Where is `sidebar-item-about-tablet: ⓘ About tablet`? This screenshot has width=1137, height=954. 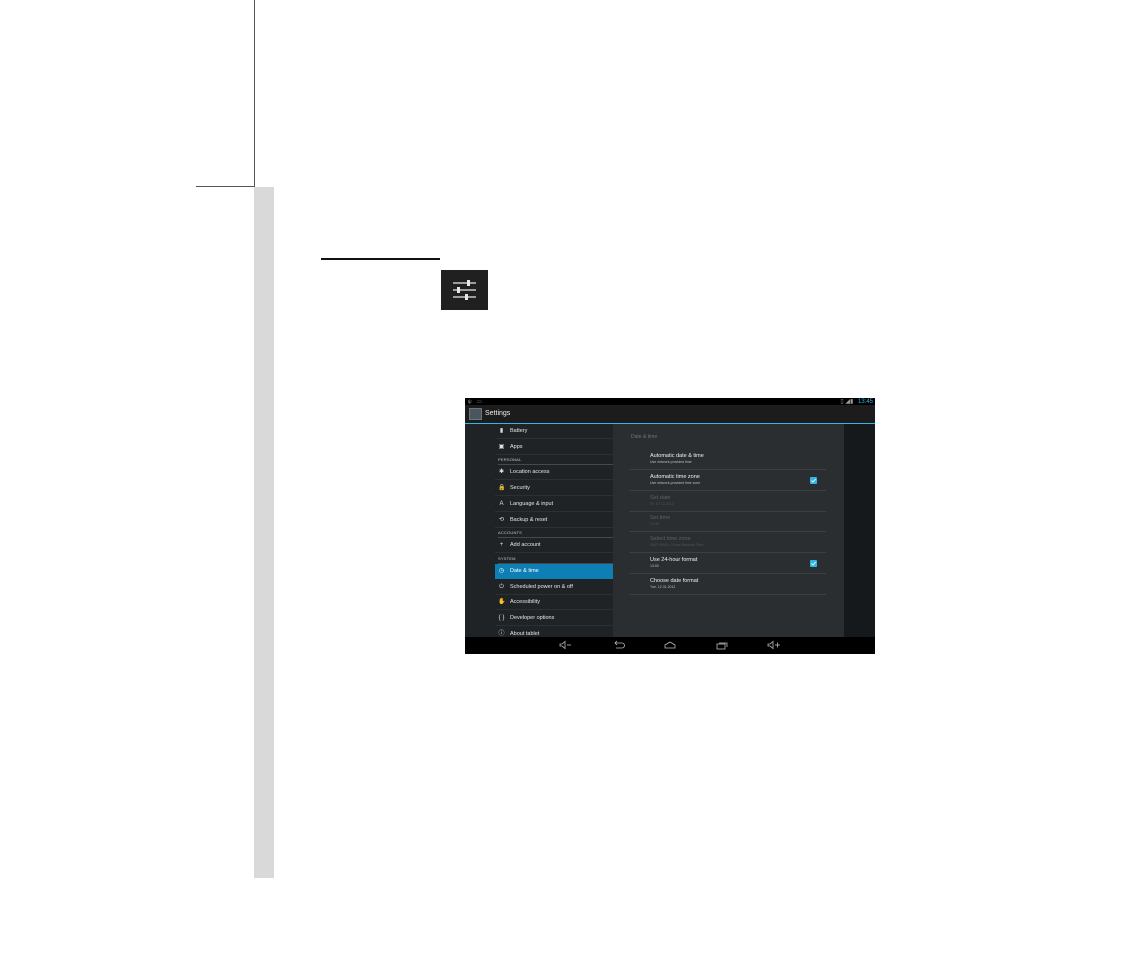 sidebar-item-about-tablet: ⓘ About tablet is located at coordinates (554, 632).